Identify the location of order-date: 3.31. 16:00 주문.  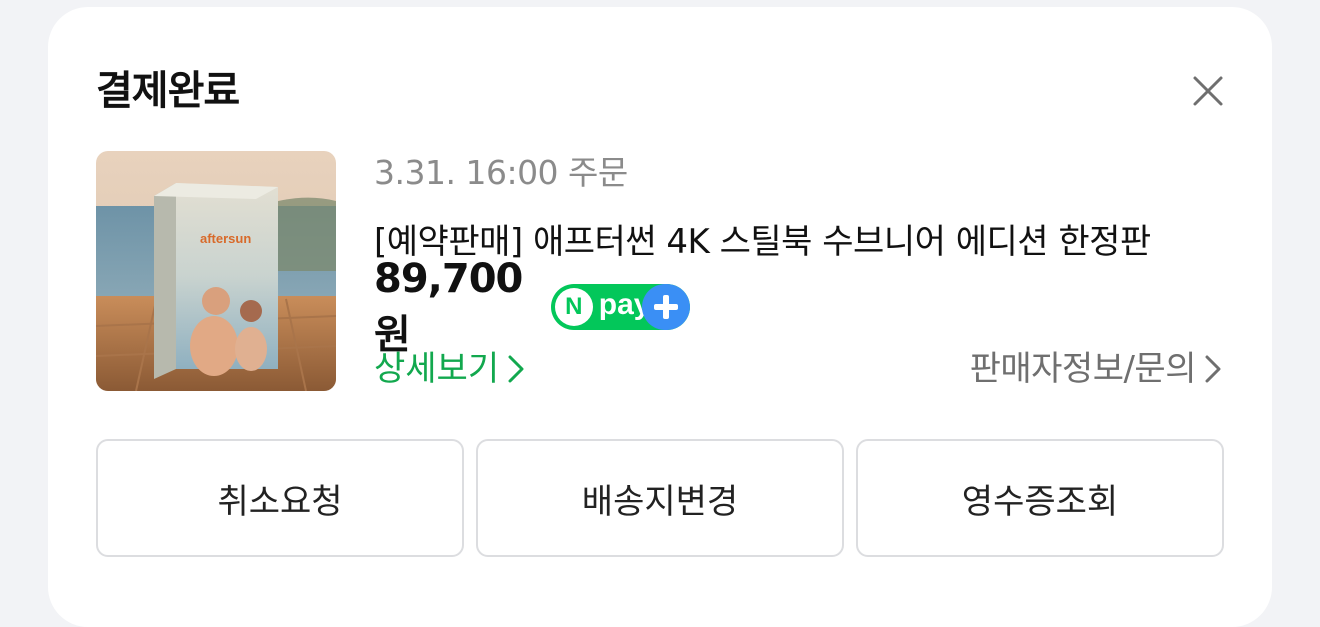
(501, 172).